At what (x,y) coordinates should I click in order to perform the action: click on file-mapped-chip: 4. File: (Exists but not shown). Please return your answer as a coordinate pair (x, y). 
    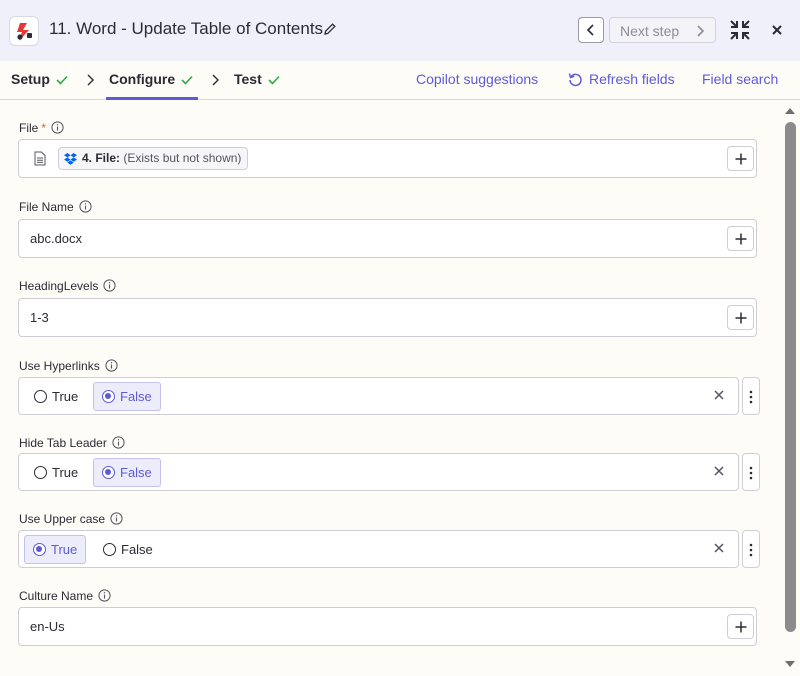
    Looking at the image, I should click on (153, 158).